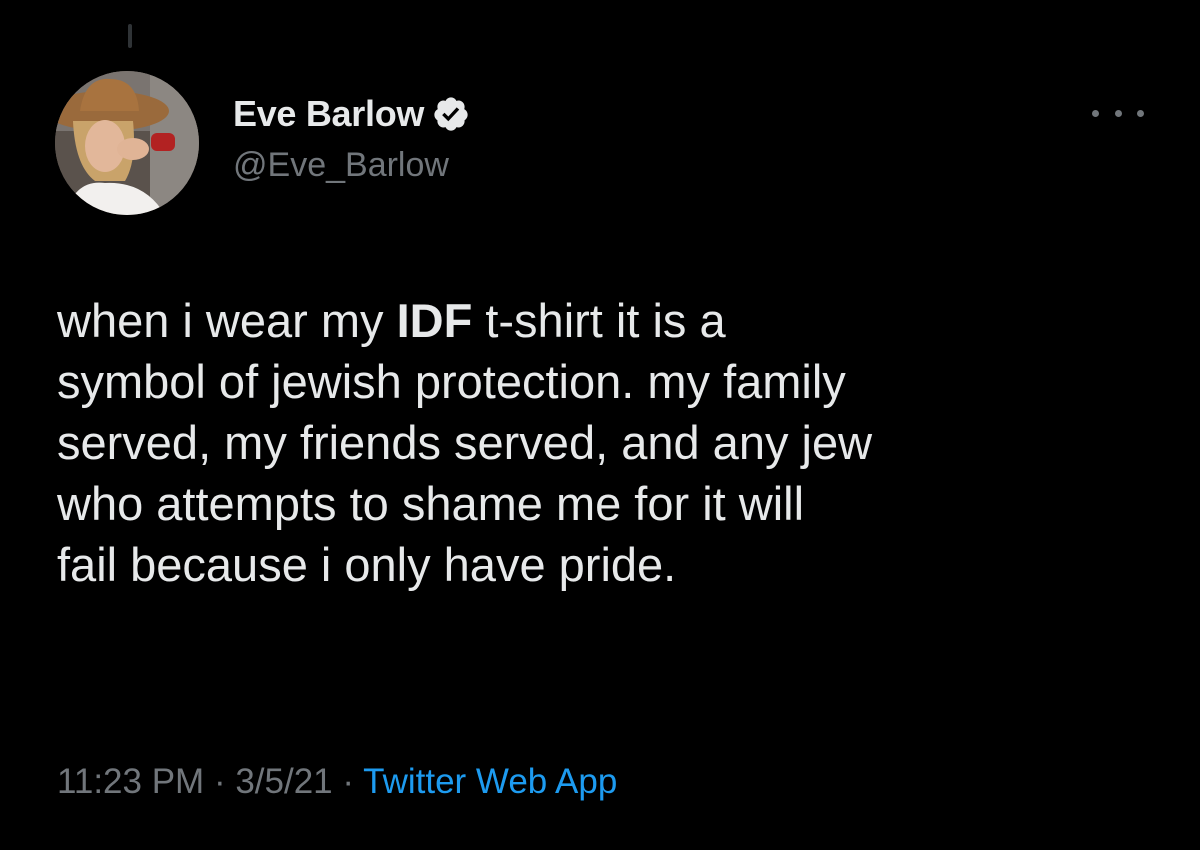 This screenshot has width=1200, height=850. I want to click on avatar-image, so click(127, 143).